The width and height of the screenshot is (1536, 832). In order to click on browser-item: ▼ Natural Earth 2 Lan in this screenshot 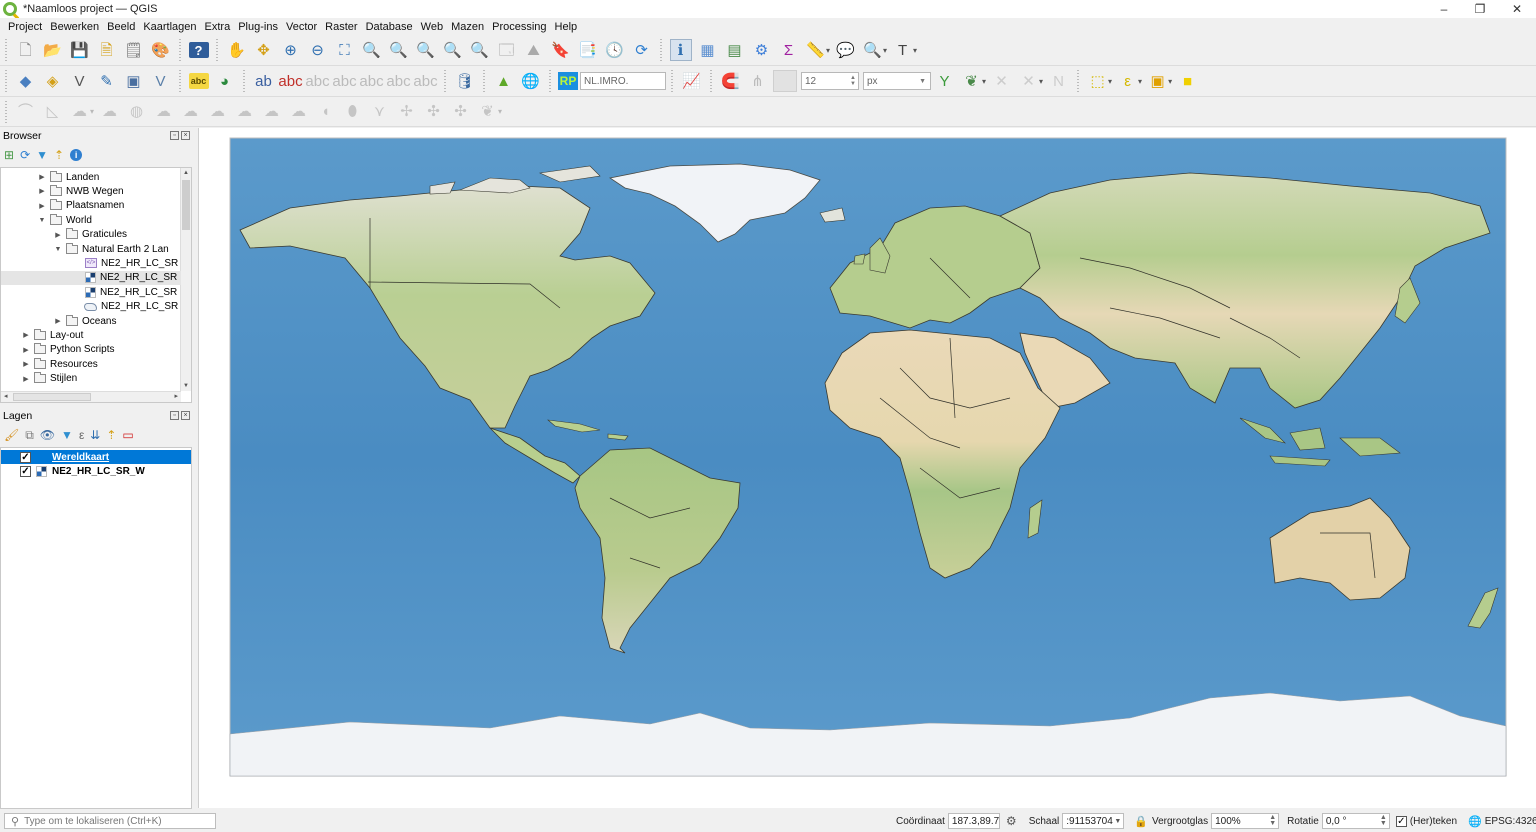, I will do `click(91, 249)`.